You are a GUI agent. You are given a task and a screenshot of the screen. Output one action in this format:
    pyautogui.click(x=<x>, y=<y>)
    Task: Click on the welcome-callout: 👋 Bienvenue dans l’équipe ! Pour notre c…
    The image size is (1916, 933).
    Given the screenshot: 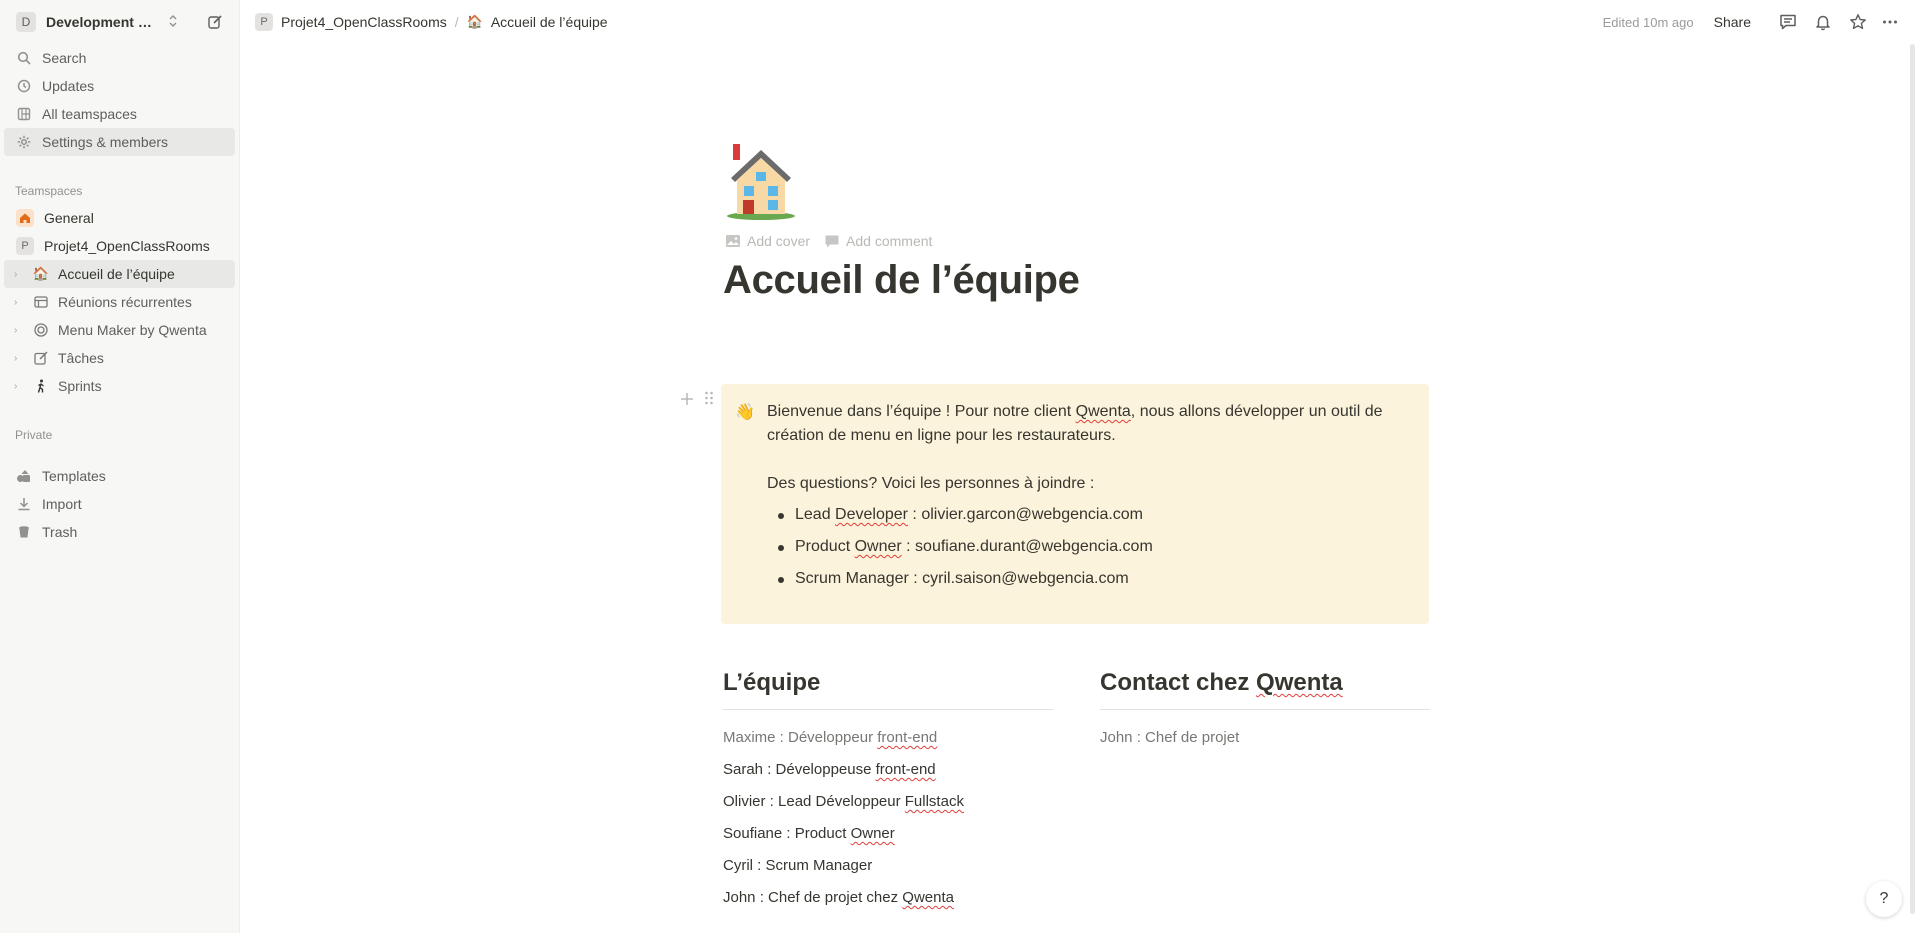 What is the action you would take?
    pyautogui.click(x=1075, y=504)
    